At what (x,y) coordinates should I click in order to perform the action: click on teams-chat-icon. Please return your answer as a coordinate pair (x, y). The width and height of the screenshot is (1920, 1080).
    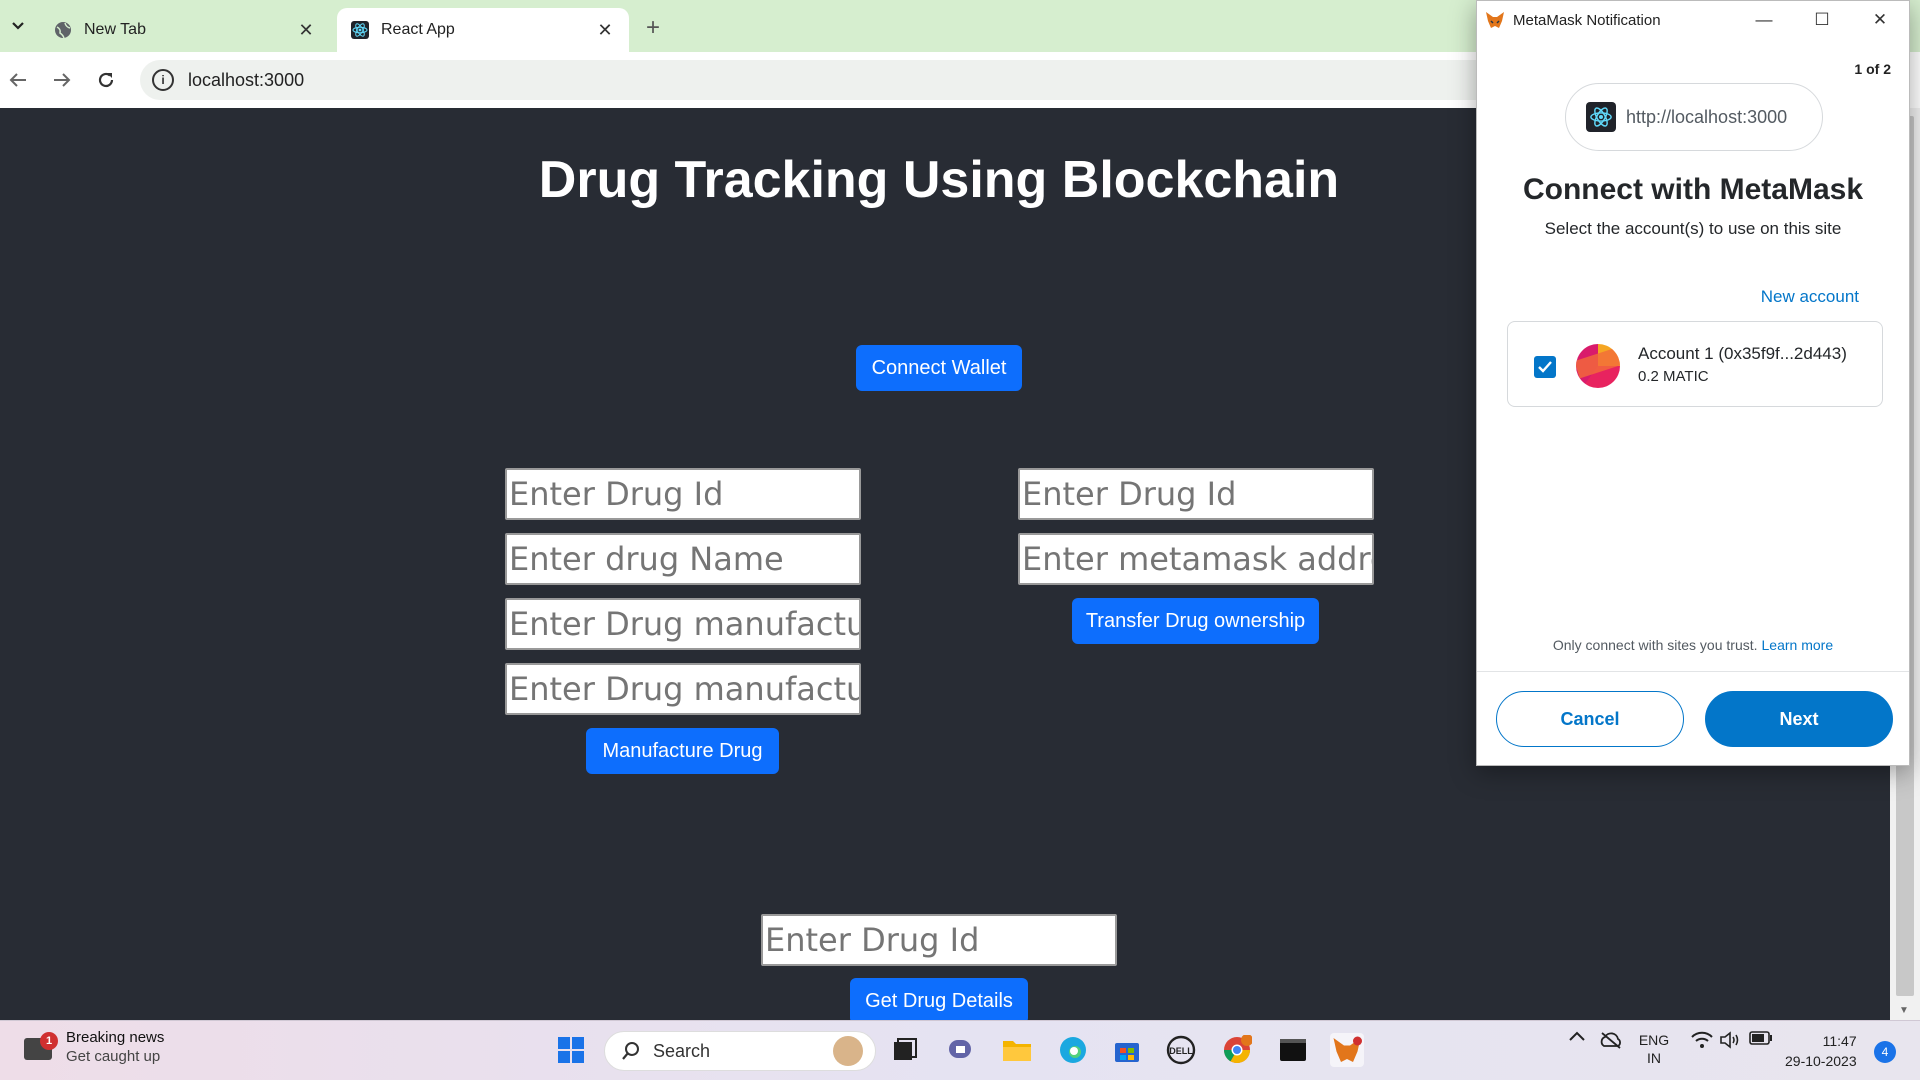
    Looking at the image, I should click on (961, 1050).